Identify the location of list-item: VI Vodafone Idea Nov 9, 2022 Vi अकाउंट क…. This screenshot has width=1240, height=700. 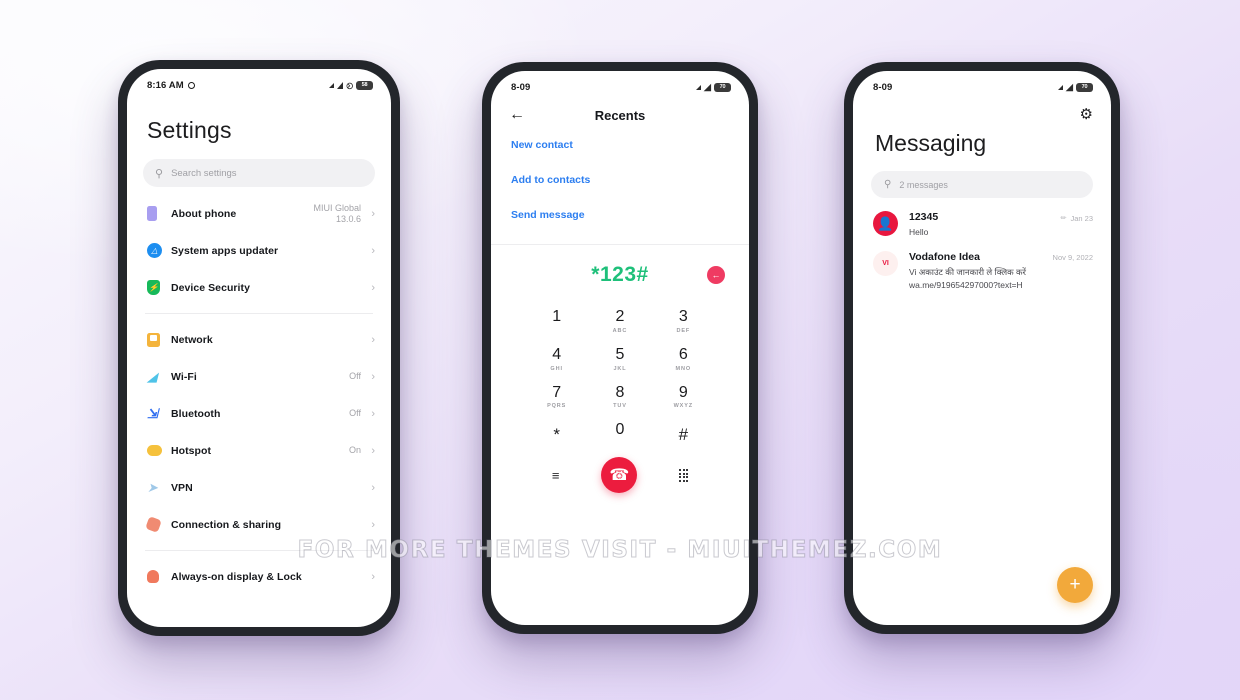
(982, 264).